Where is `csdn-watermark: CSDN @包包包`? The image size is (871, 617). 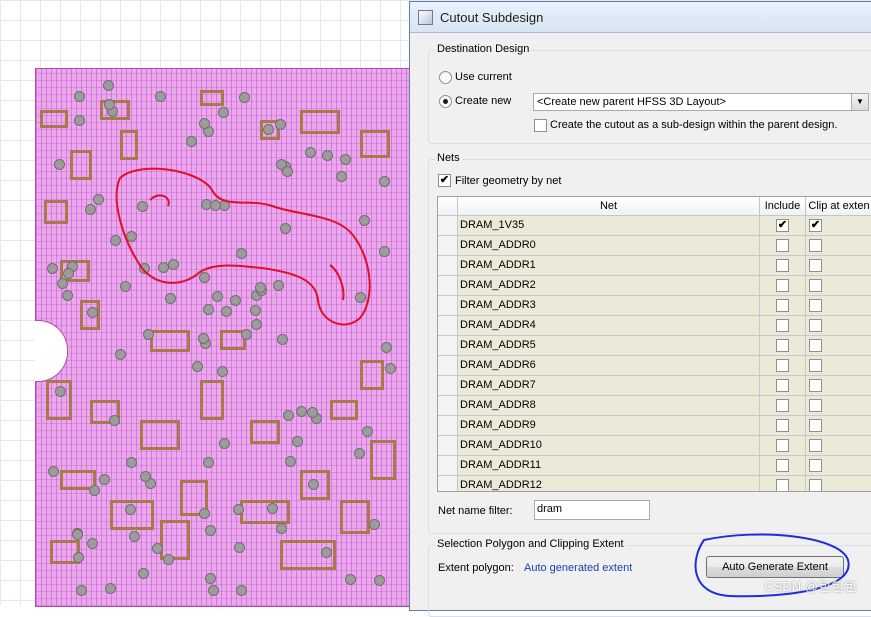 csdn-watermark: CSDN @包包包 is located at coordinates (810, 586).